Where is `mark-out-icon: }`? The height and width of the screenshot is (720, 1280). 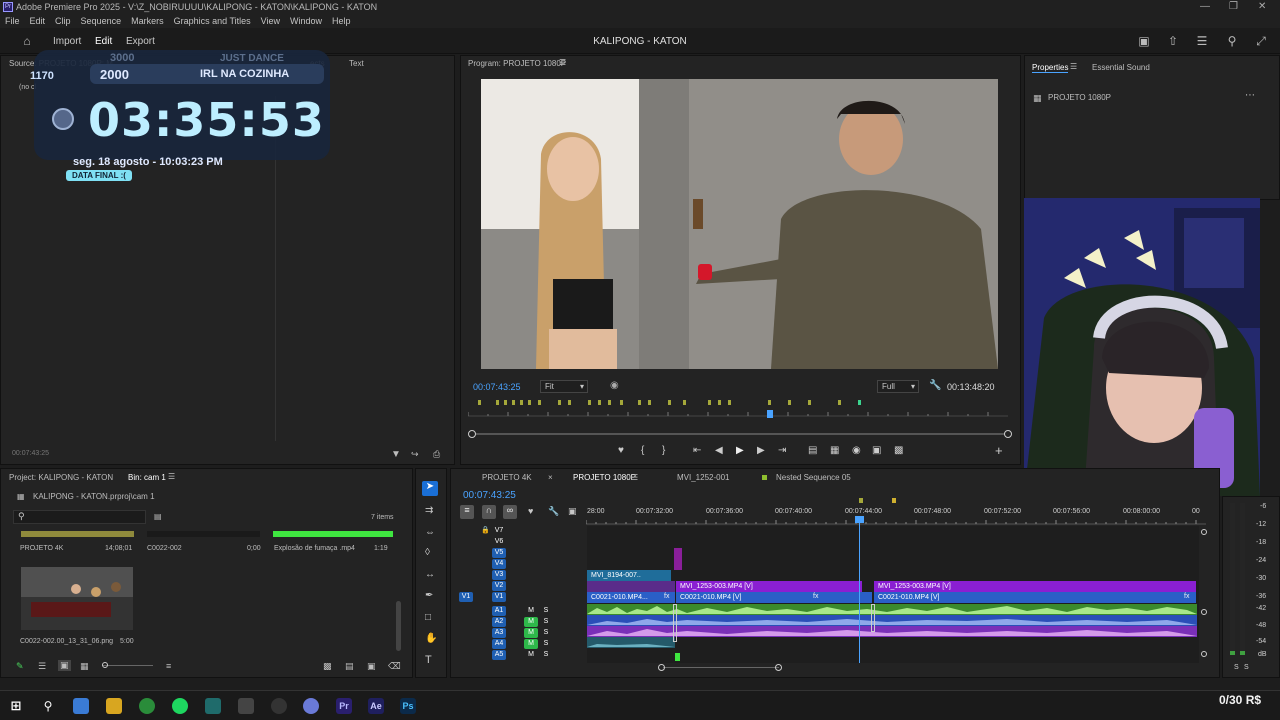
mark-out-icon: } is located at coordinates (663, 450).